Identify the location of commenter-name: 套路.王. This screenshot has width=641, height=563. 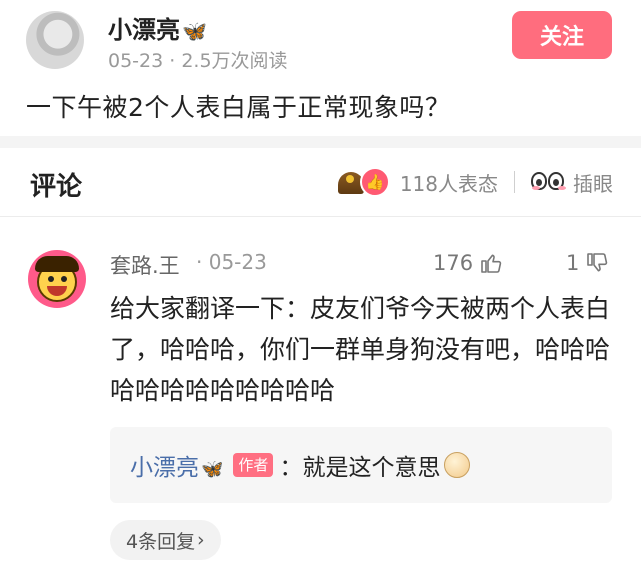
(145, 265).